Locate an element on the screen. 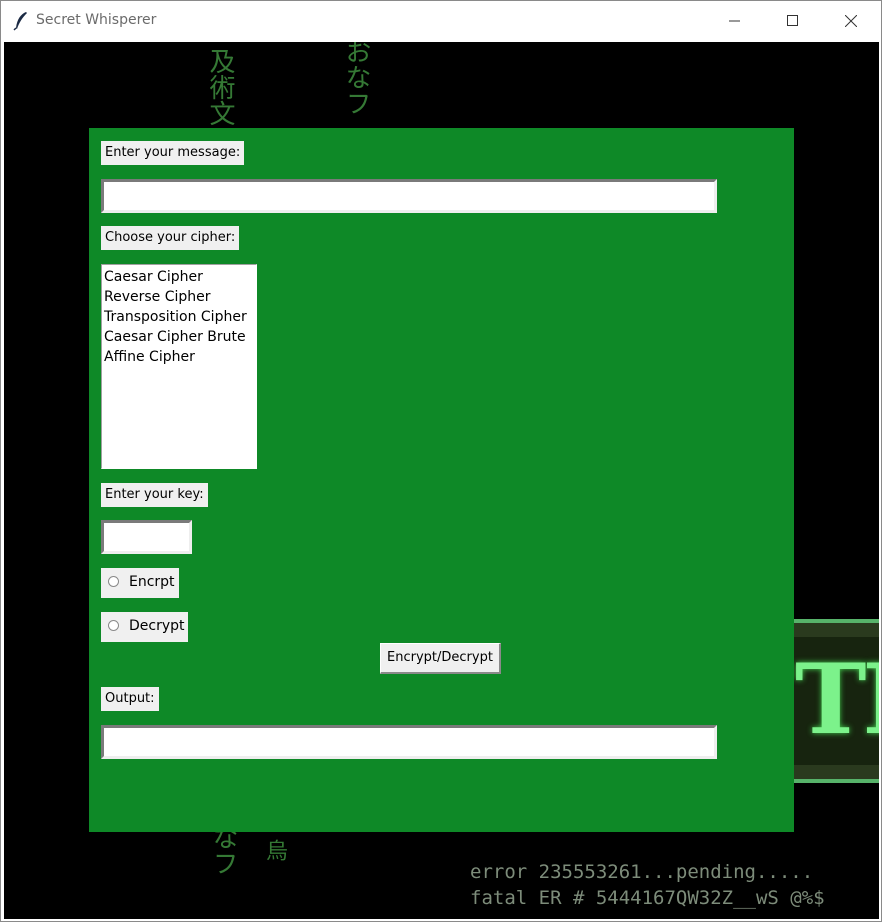  encrypt-radio: Encrpt is located at coordinates (140, 583).